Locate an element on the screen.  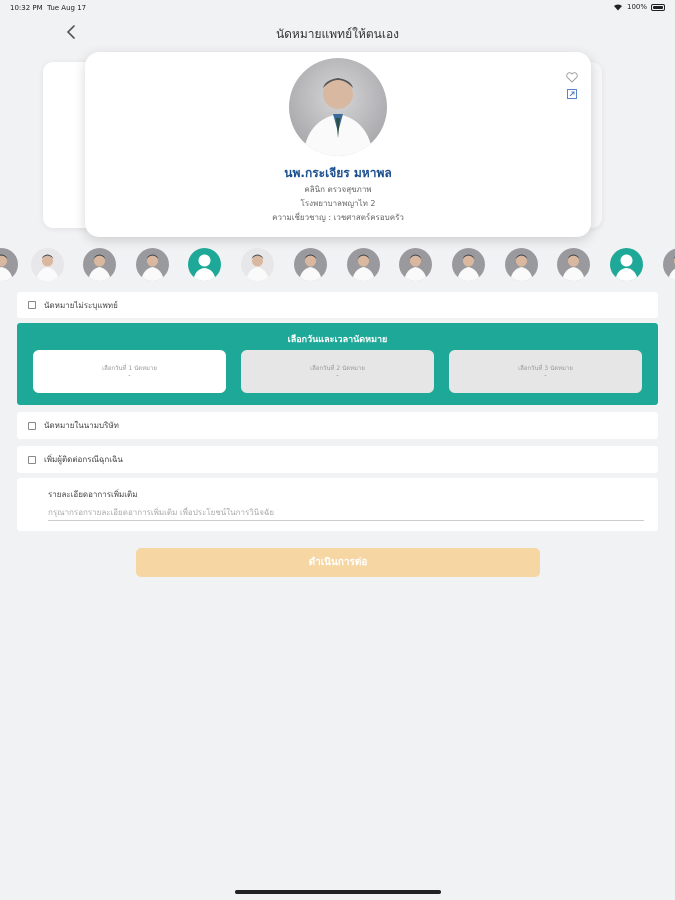
no-doctor-option: นัดหมายไม่ระบุแพทย์ is located at coordinates (337, 305).